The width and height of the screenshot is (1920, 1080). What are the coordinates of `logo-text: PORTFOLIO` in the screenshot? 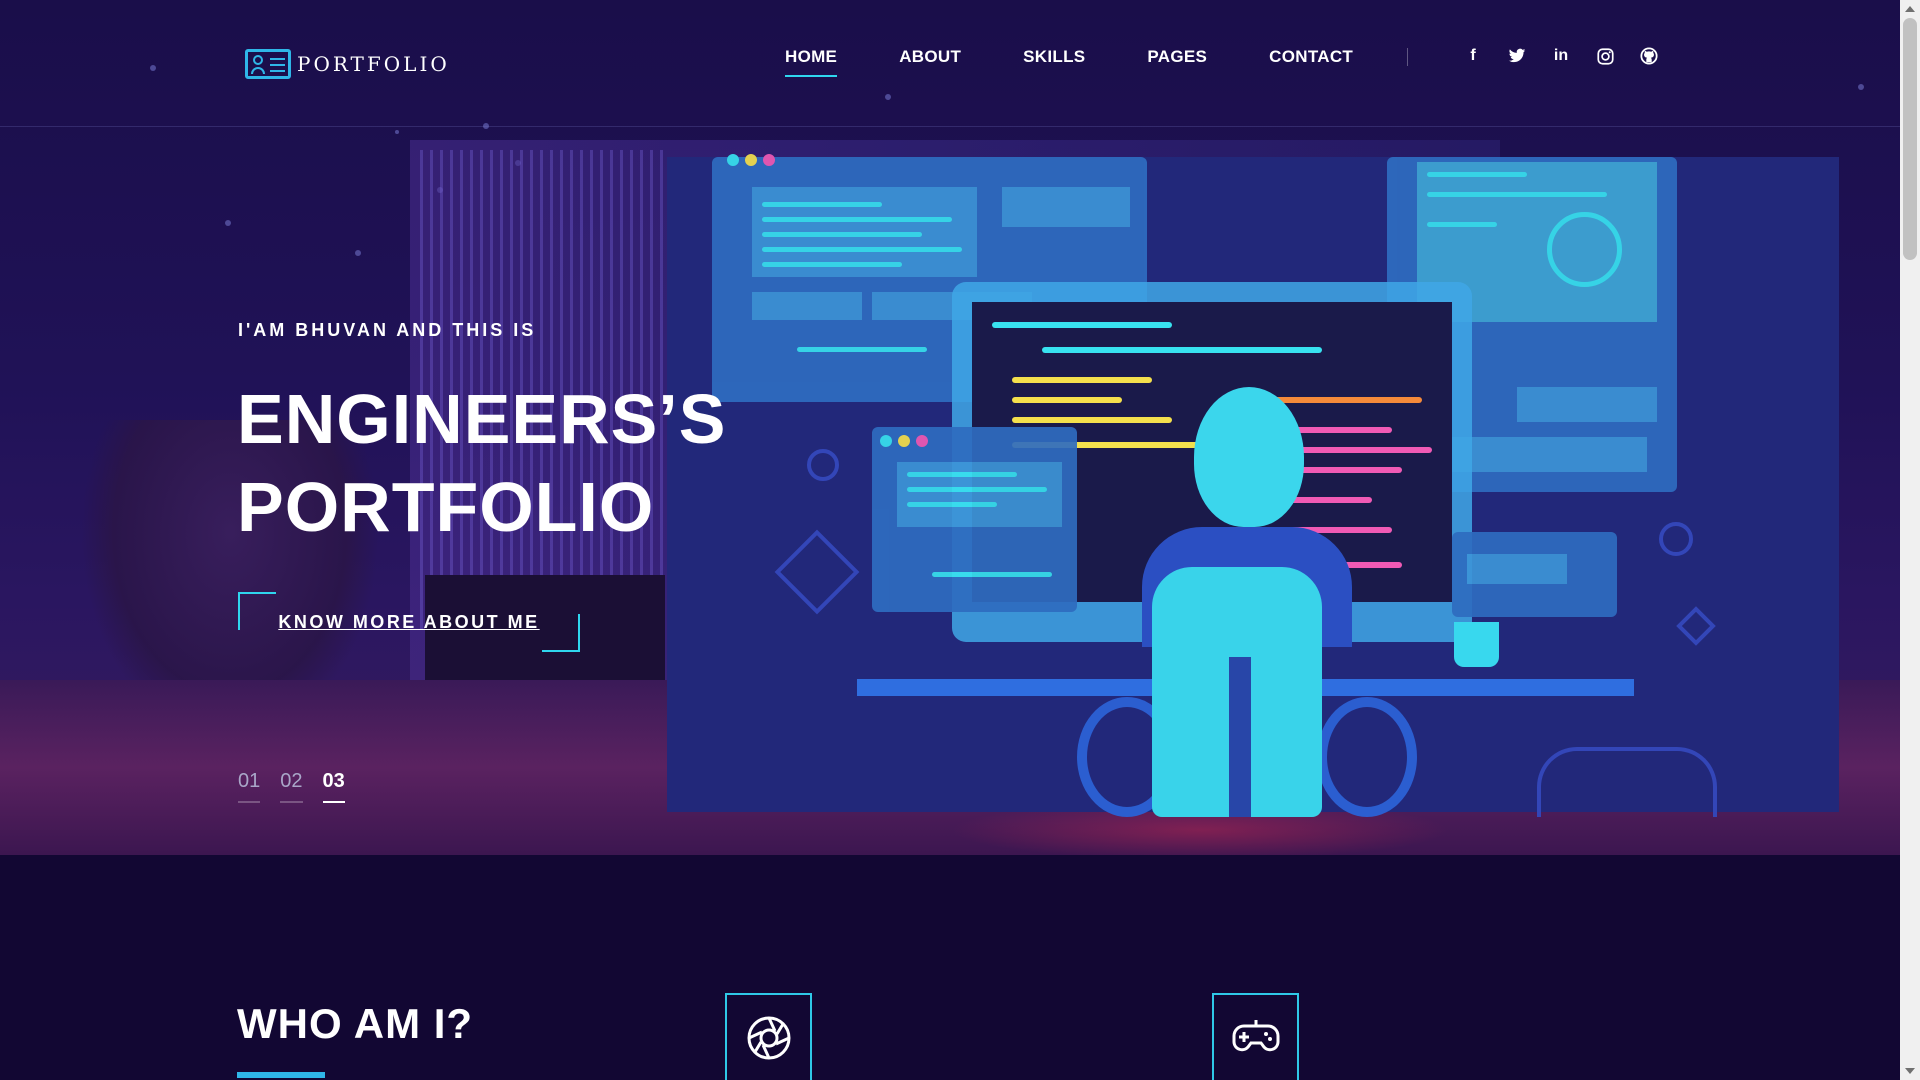 It's located at (373, 64).